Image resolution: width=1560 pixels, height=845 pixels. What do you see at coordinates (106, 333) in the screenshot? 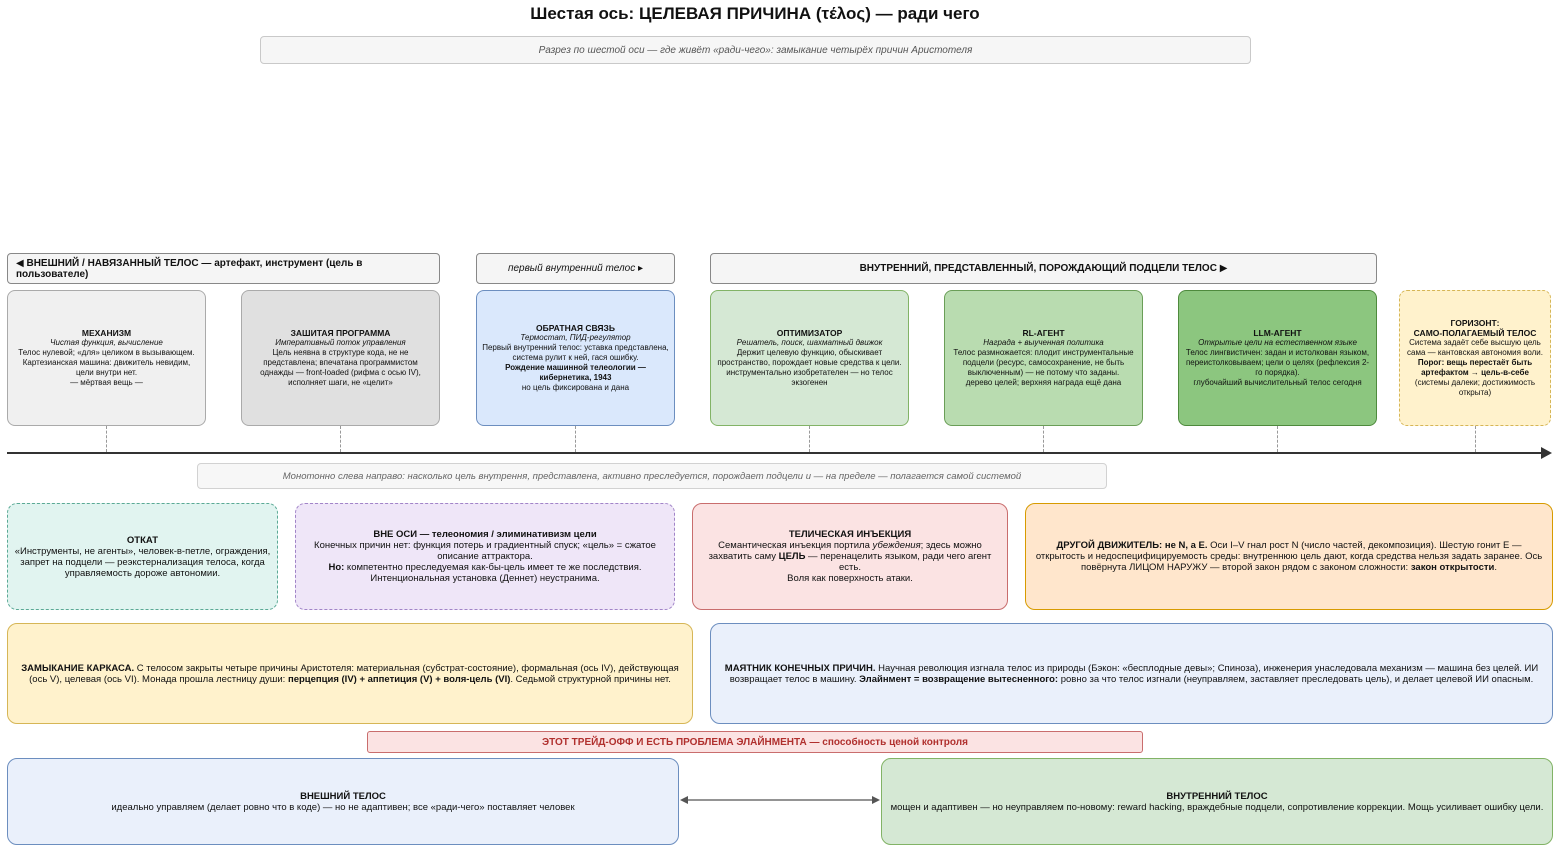
I see `card-title: МЕХАНИЗМ` at bounding box center [106, 333].